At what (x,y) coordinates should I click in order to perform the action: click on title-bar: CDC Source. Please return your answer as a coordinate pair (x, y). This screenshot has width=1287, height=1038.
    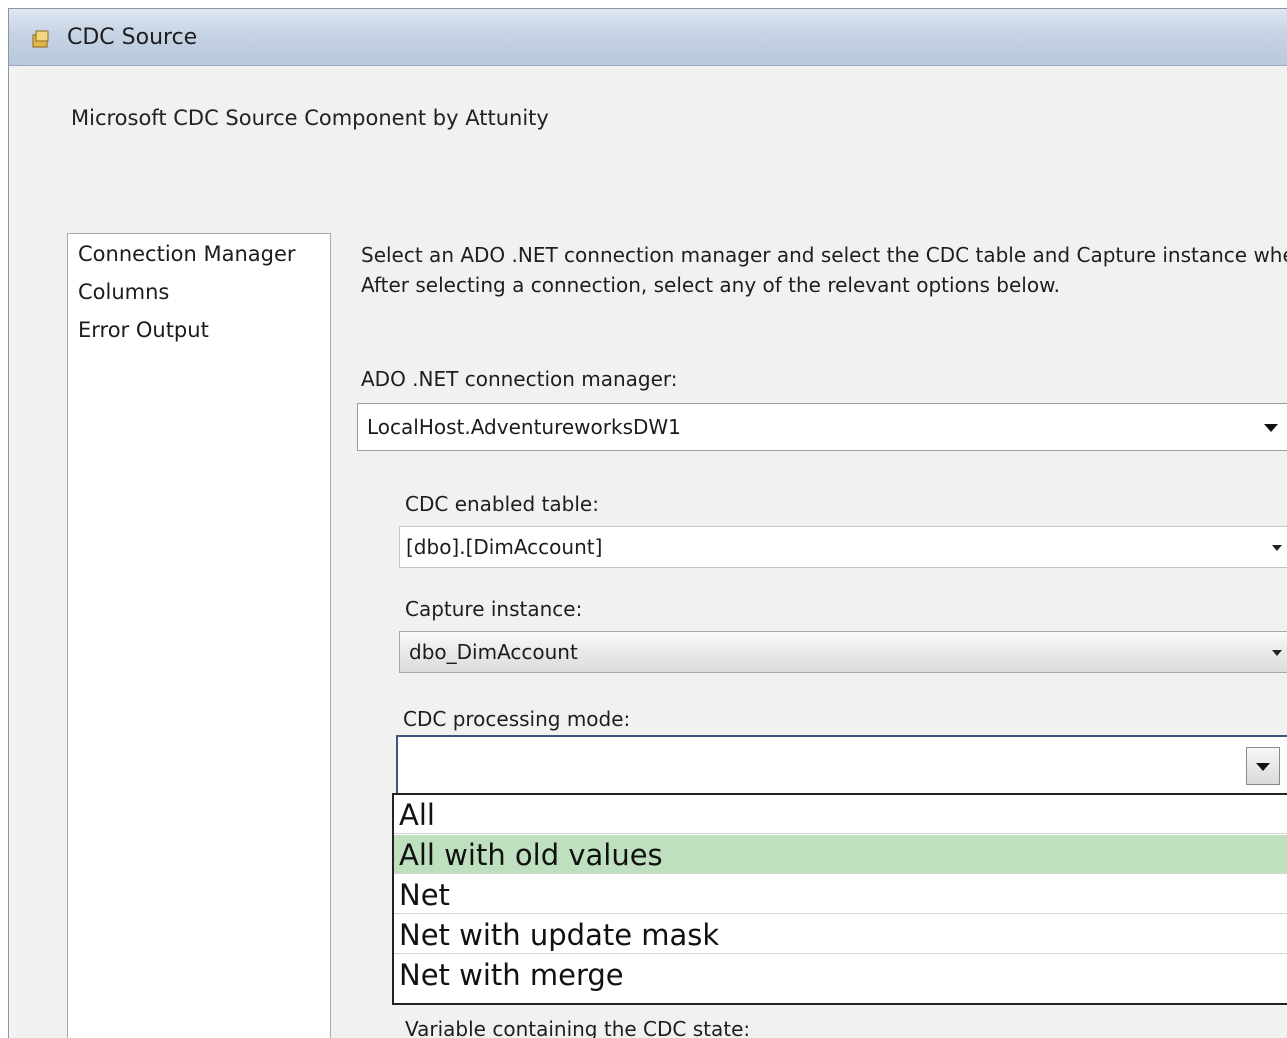
    Looking at the image, I should click on (648, 37).